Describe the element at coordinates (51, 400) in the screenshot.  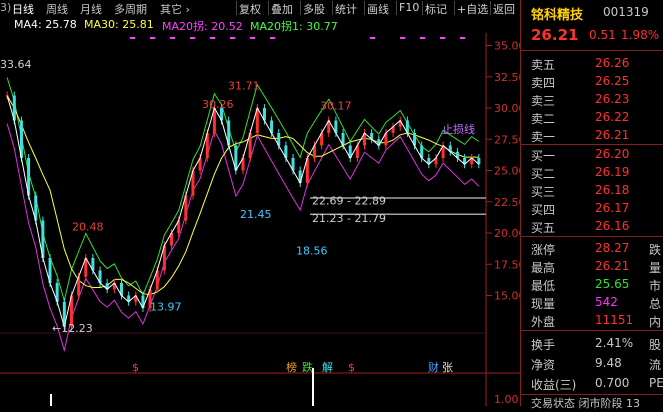
I see `volume-bar` at that location.